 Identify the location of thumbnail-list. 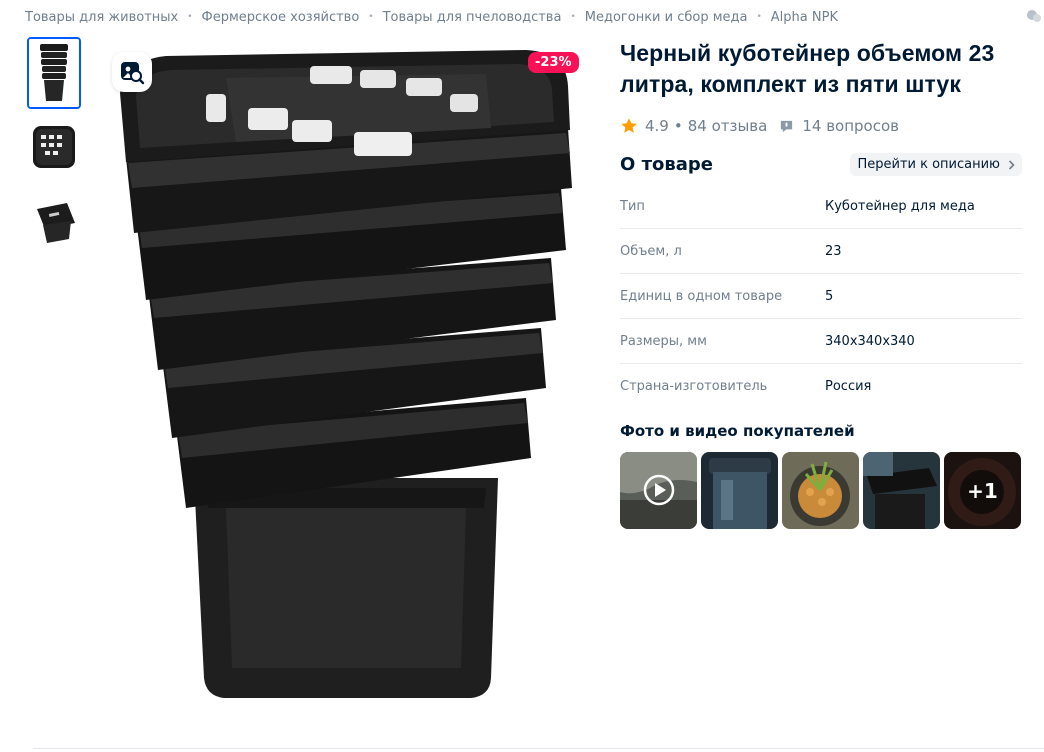
(54, 151).